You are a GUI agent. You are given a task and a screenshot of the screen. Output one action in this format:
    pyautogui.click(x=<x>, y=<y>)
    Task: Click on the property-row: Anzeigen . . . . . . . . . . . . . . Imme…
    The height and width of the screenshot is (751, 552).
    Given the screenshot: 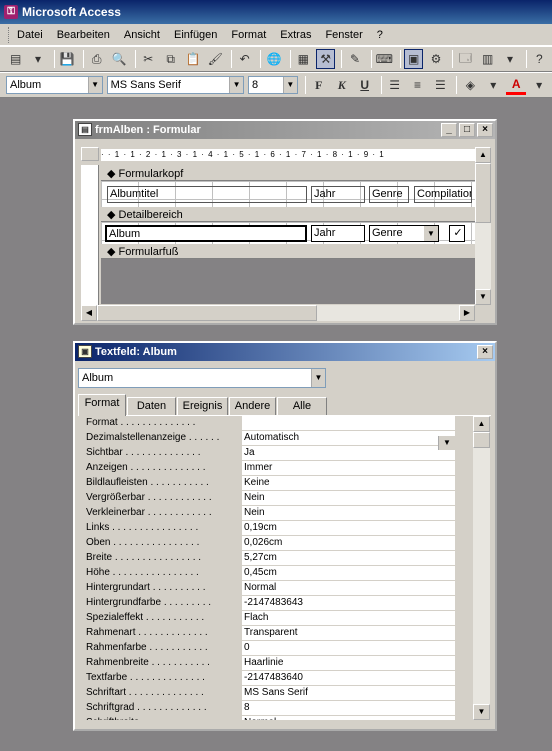 What is the action you would take?
    pyautogui.click(x=269, y=468)
    